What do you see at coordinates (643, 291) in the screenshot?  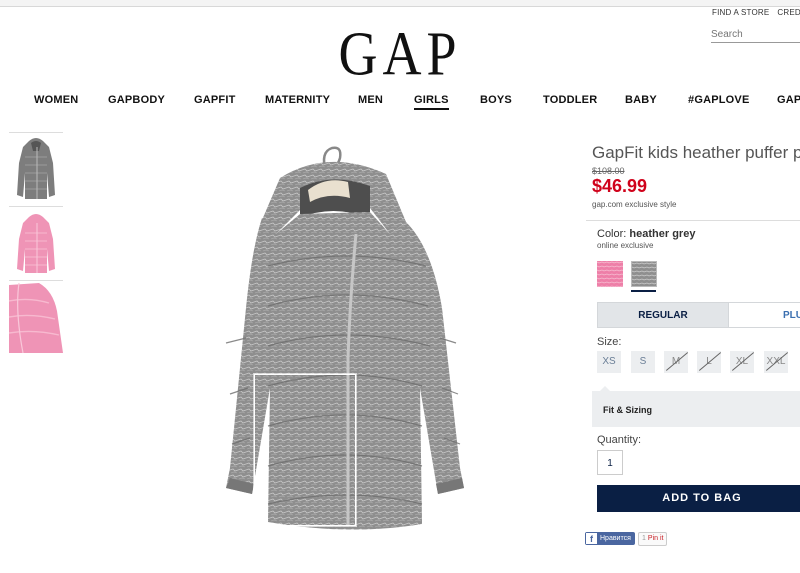 I see `selected-swatch-indicator` at bounding box center [643, 291].